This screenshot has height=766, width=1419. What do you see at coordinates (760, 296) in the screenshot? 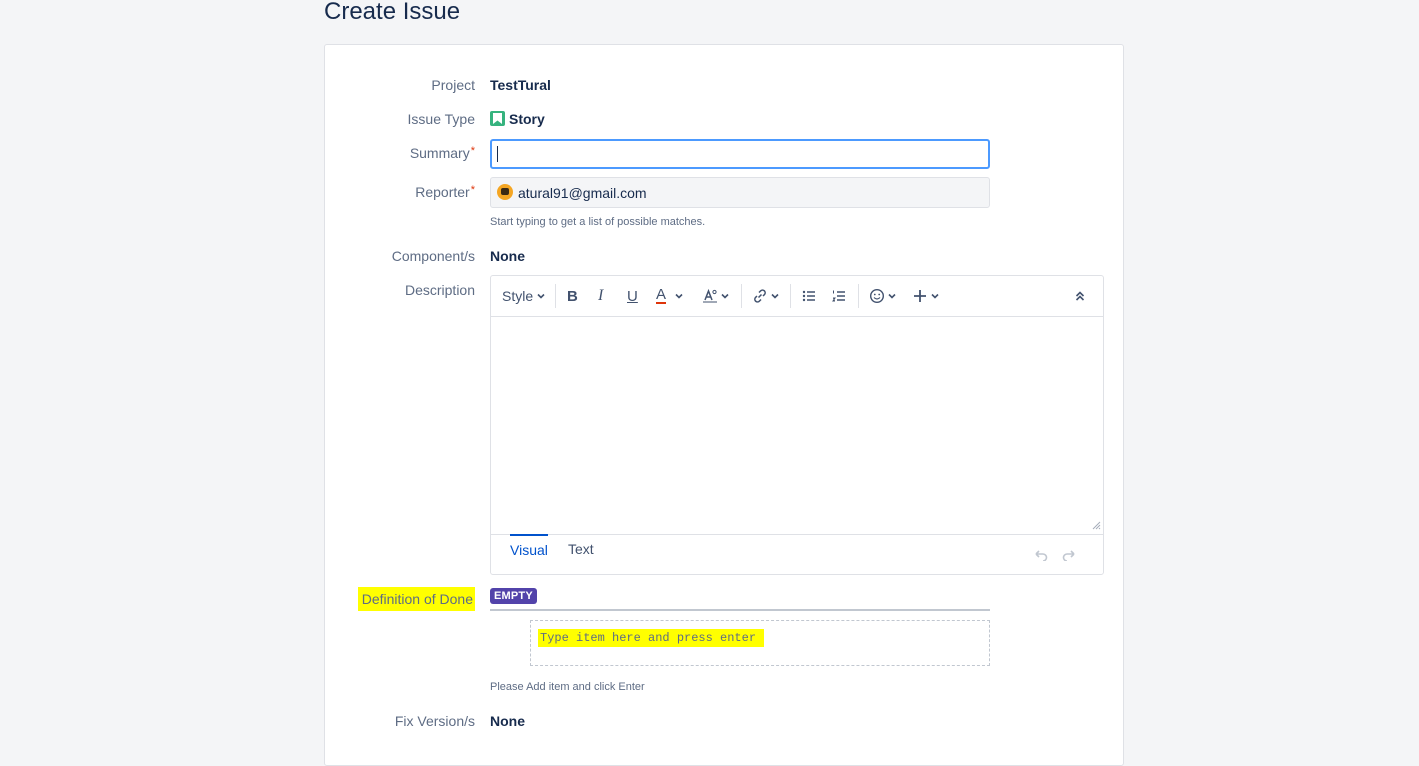
I see `link-icon` at bounding box center [760, 296].